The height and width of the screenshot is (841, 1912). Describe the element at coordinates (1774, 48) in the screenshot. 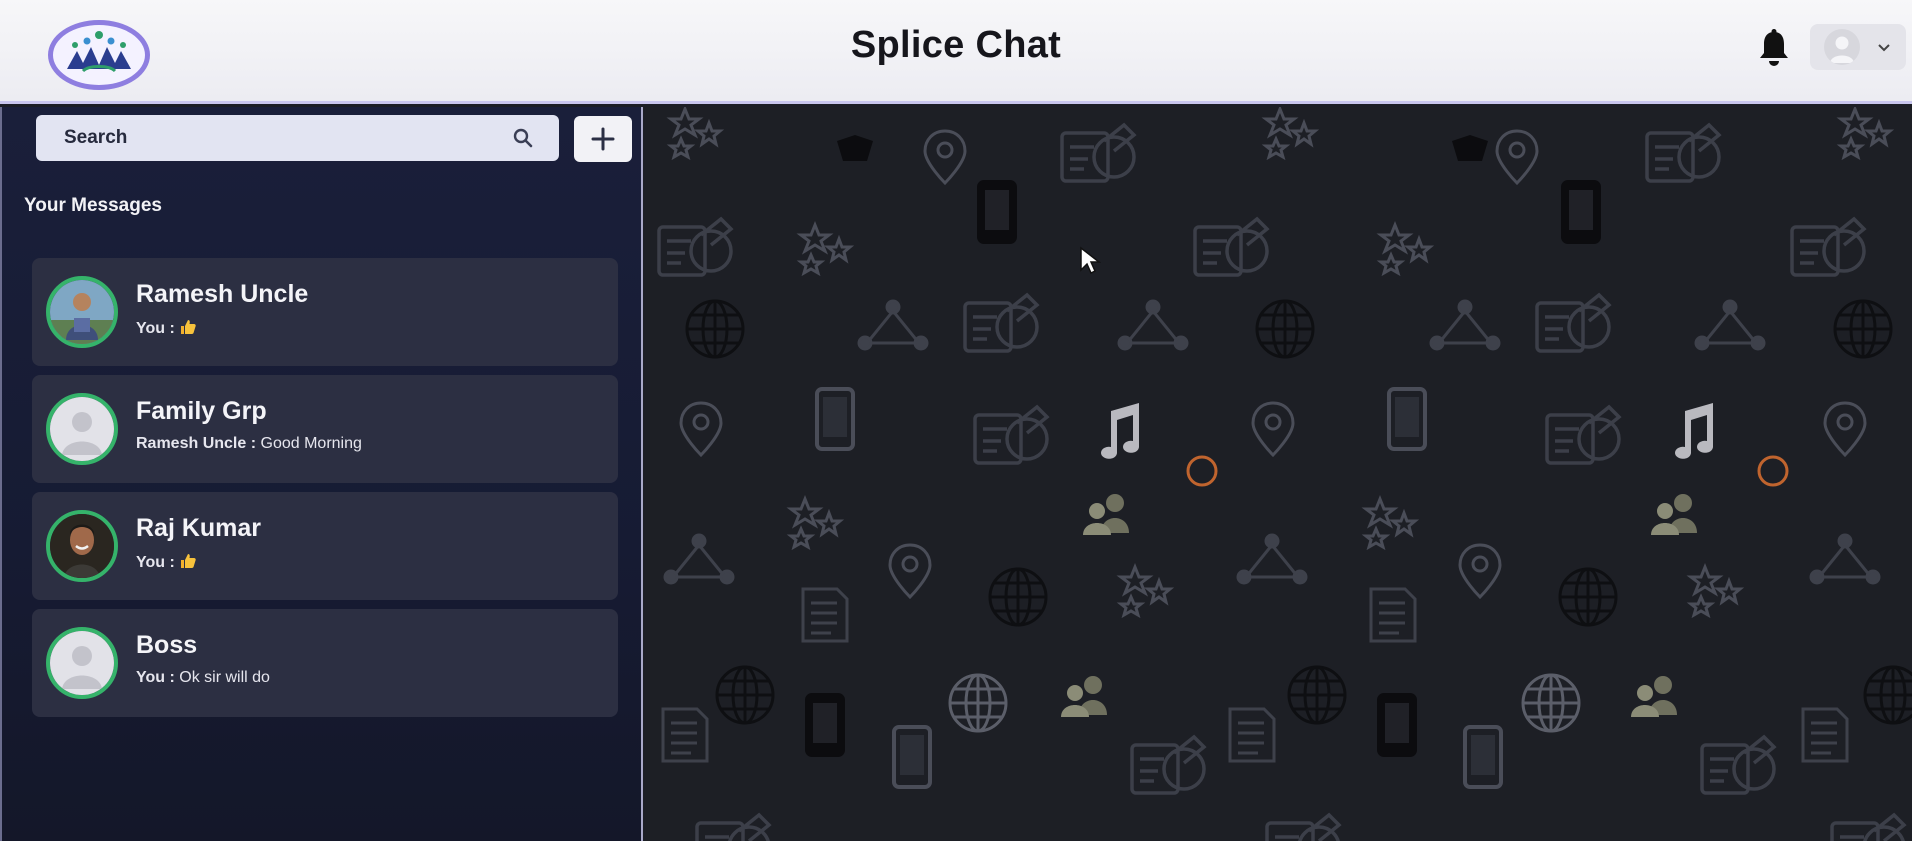

I see `bell-icon` at that location.